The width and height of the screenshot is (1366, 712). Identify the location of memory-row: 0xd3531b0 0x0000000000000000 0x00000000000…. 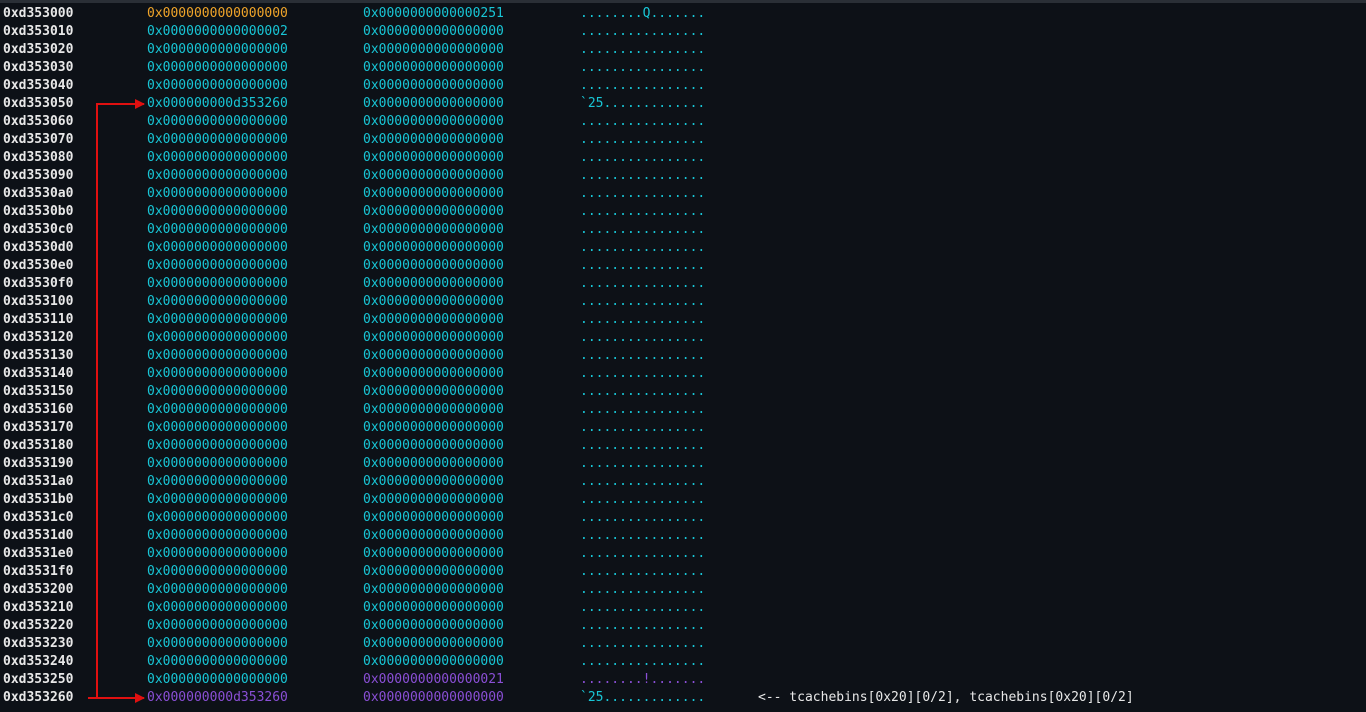
(683, 500).